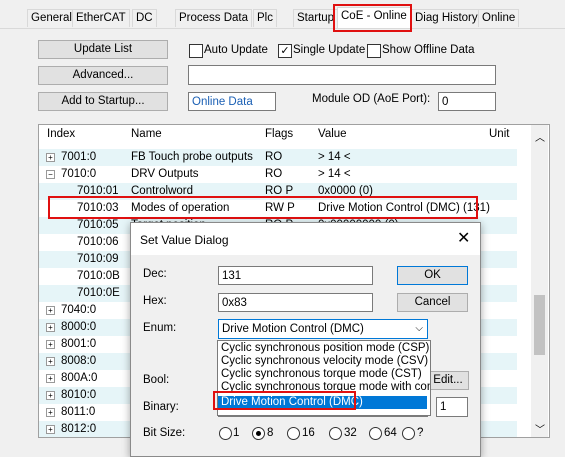 The width and height of the screenshot is (565, 457). I want to click on tab-startup: Startup, so click(316, 18).